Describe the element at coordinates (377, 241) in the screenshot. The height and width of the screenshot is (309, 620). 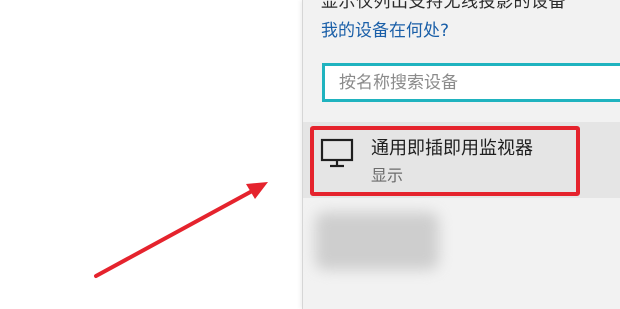
I see `blurred-device-item` at that location.